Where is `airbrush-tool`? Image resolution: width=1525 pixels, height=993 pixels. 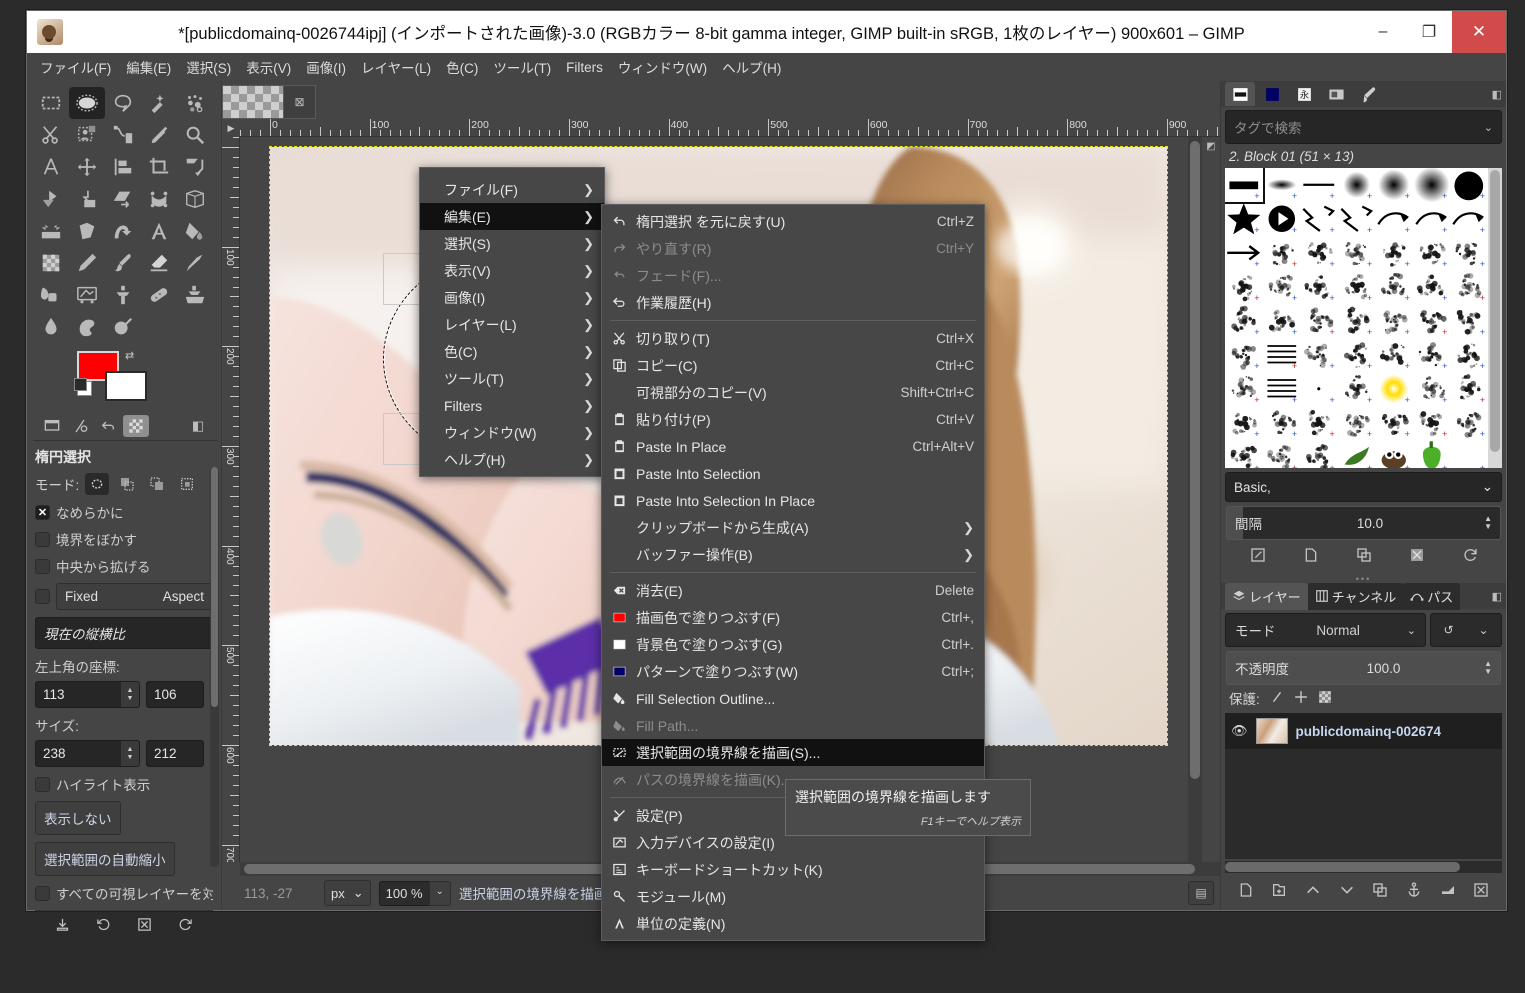
airbrush-tool is located at coordinates (195, 263).